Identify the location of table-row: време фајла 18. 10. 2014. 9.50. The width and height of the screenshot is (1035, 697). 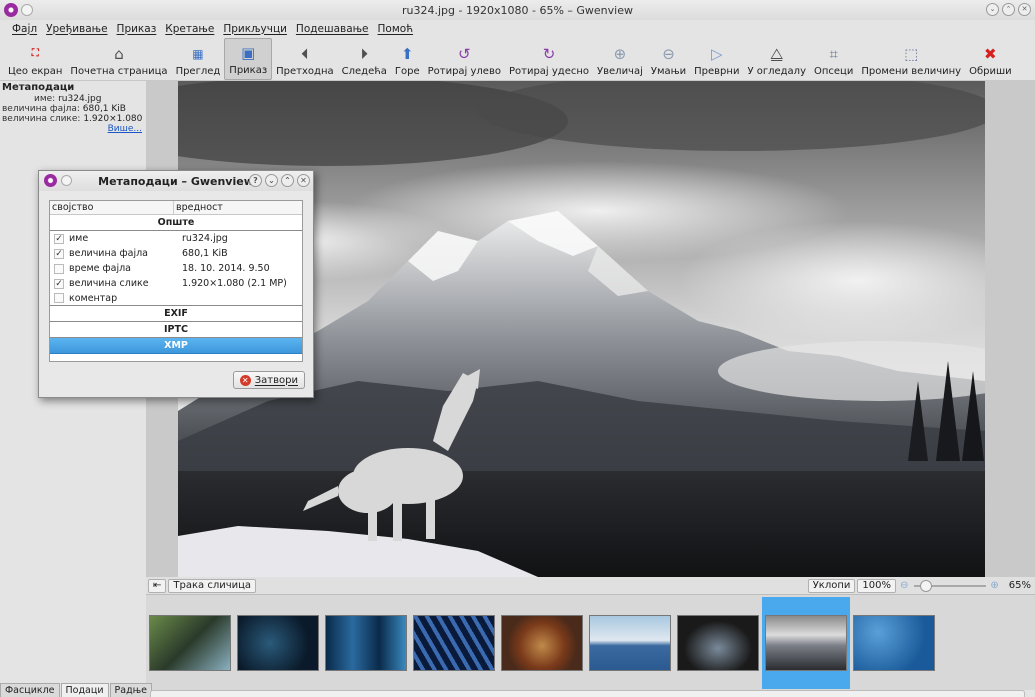
(176, 268).